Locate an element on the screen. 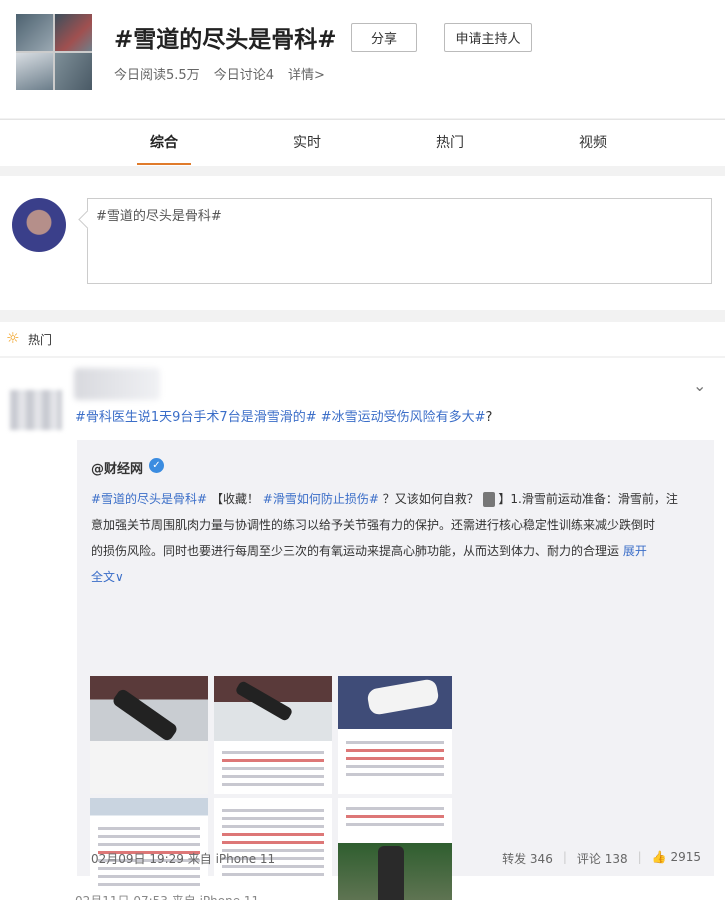 Image resolution: width=725 pixels, height=900 pixels. full-text-link: 全文∨ is located at coordinates (397, 577).